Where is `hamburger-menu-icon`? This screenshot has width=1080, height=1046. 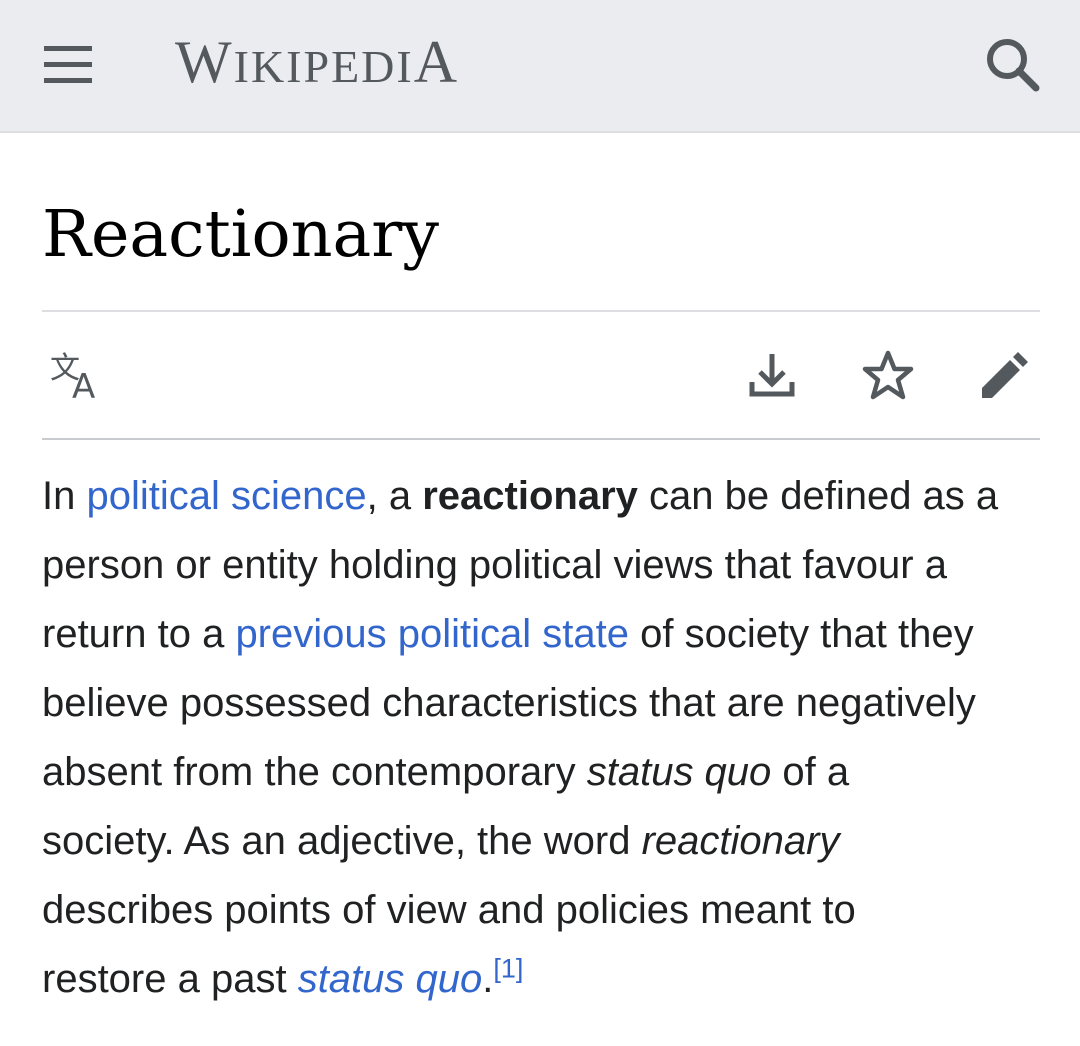 hamburger-menu-icon is located at coordinates (68, 64).